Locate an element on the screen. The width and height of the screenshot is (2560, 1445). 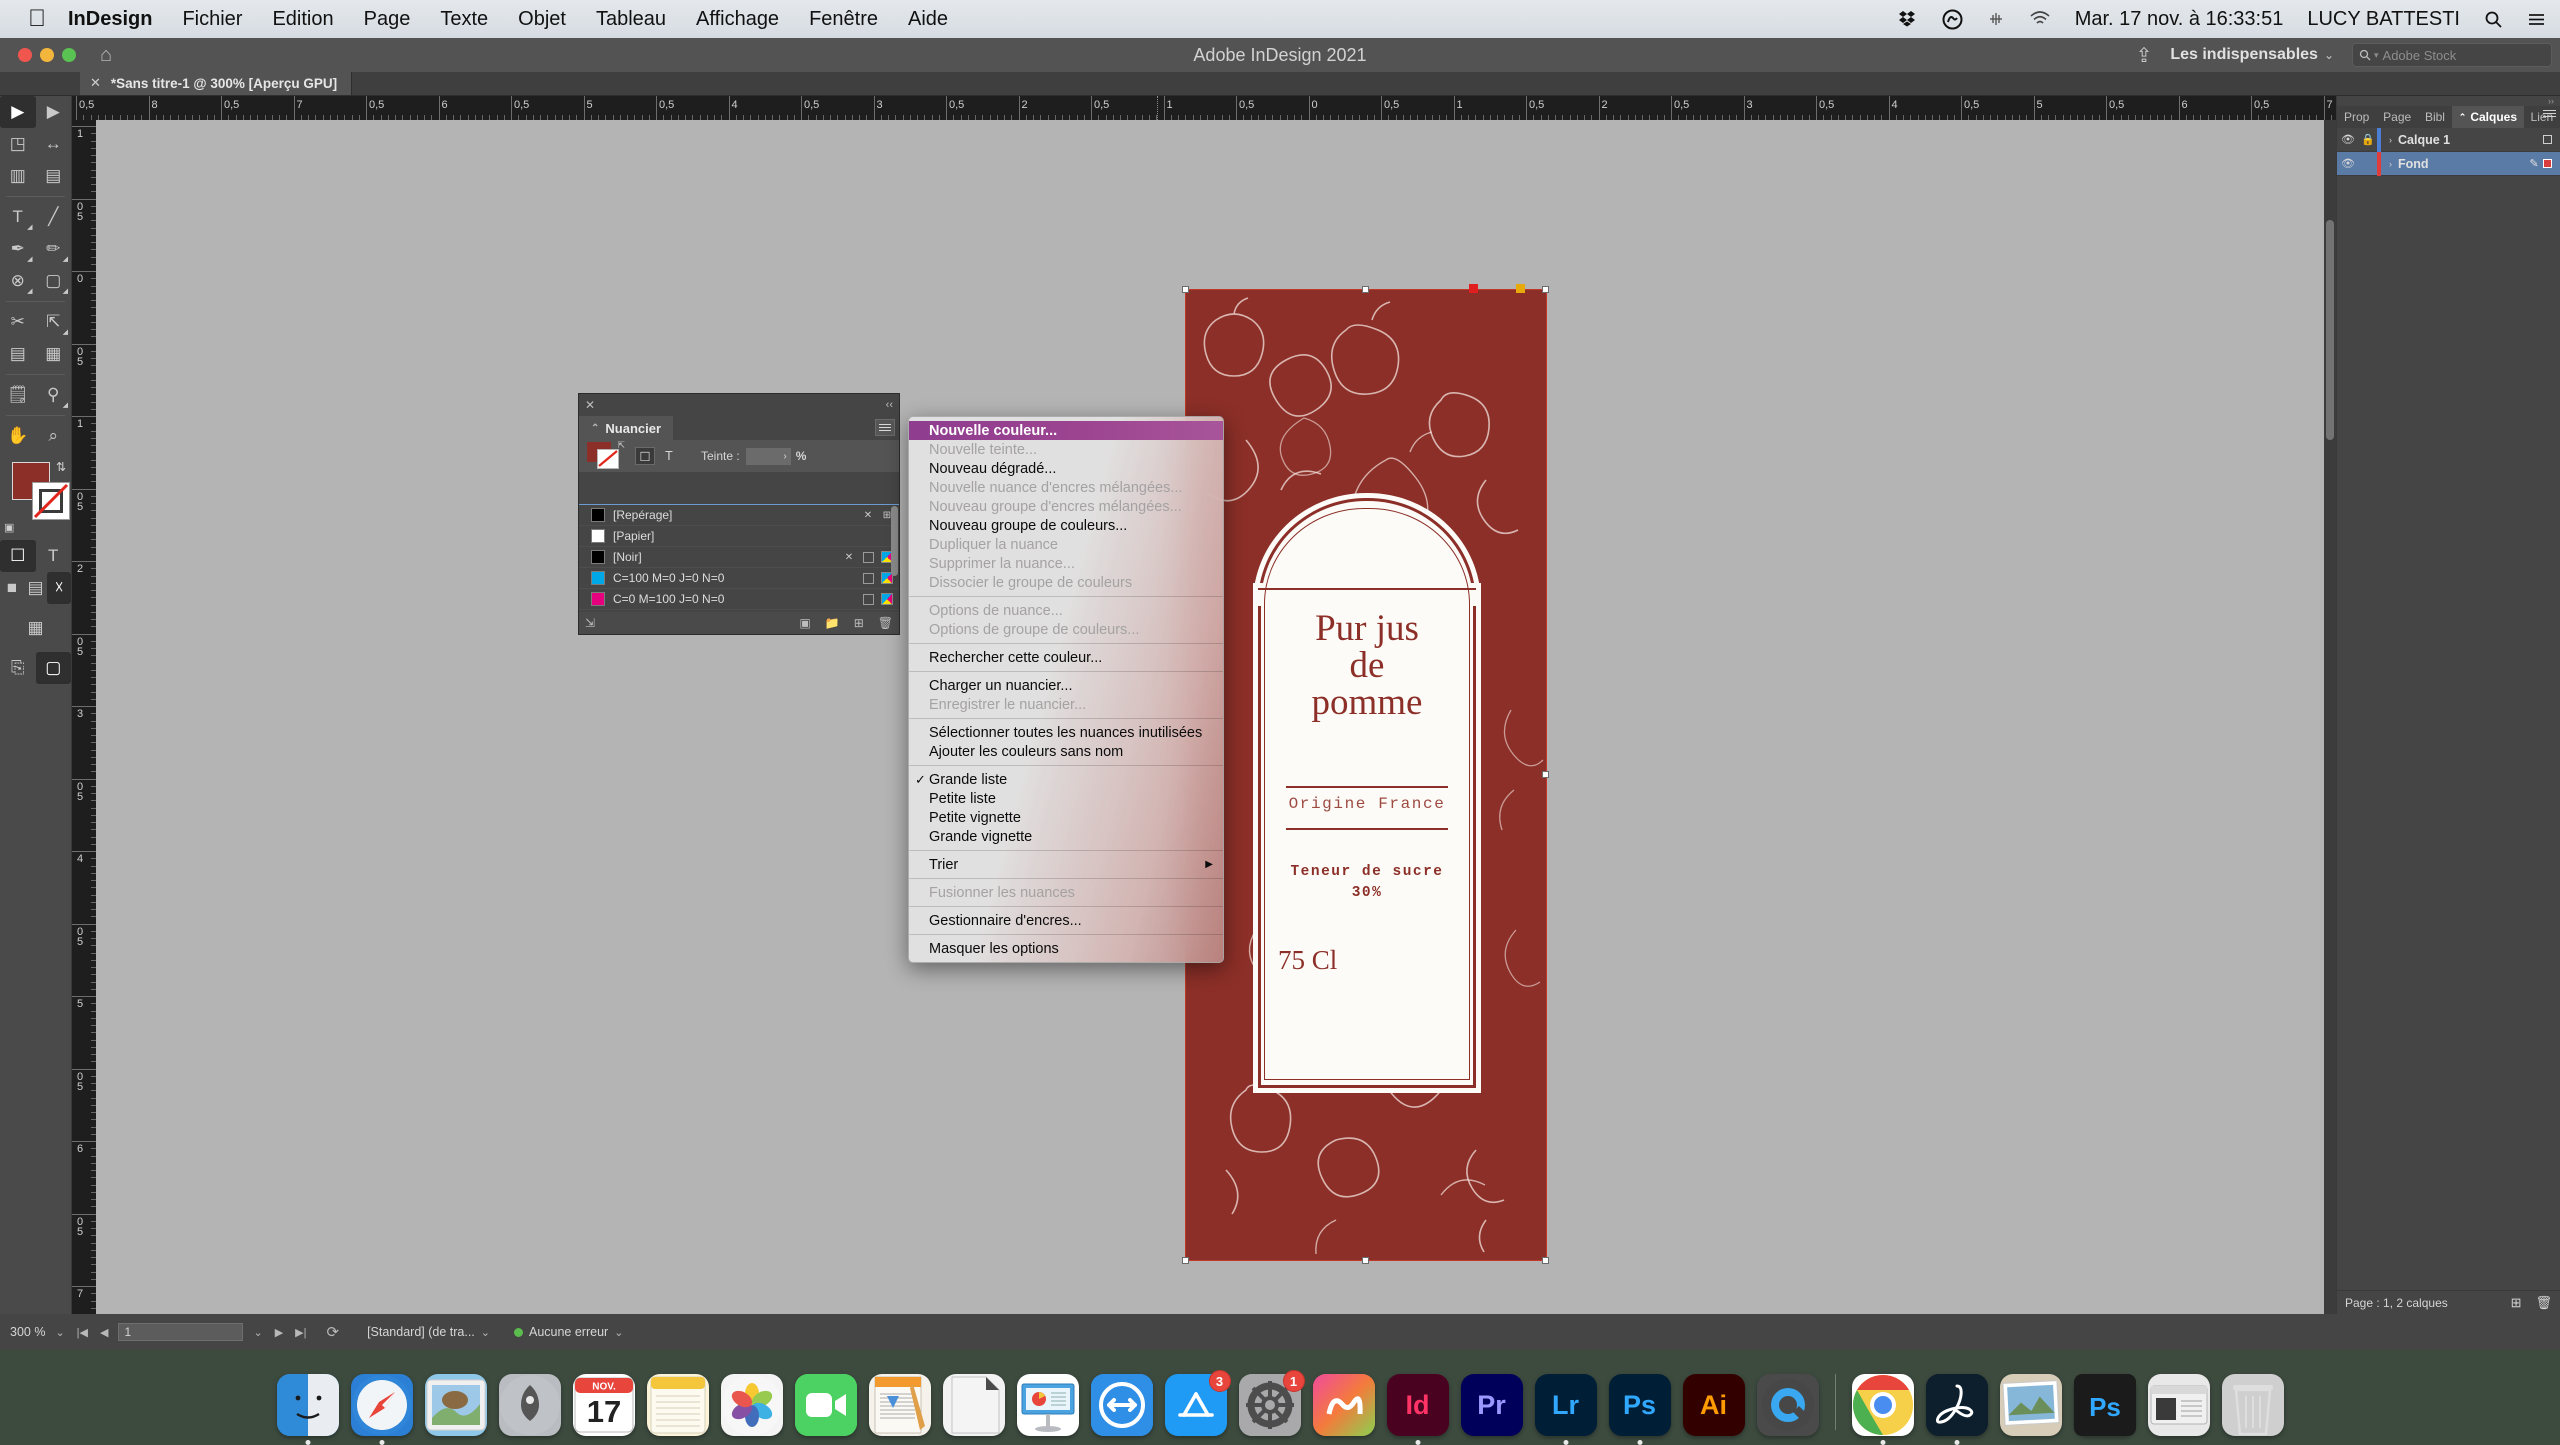
preflight-errors: Aucune erreur is located at coordinates (568, 1332).